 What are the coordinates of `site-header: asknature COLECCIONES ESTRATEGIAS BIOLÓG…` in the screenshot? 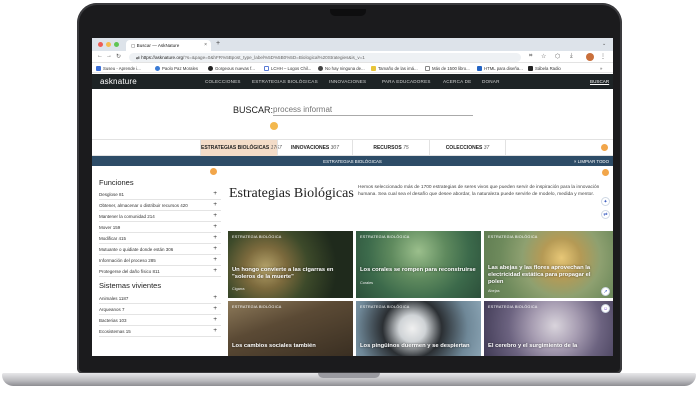 It's located at (352, 81).